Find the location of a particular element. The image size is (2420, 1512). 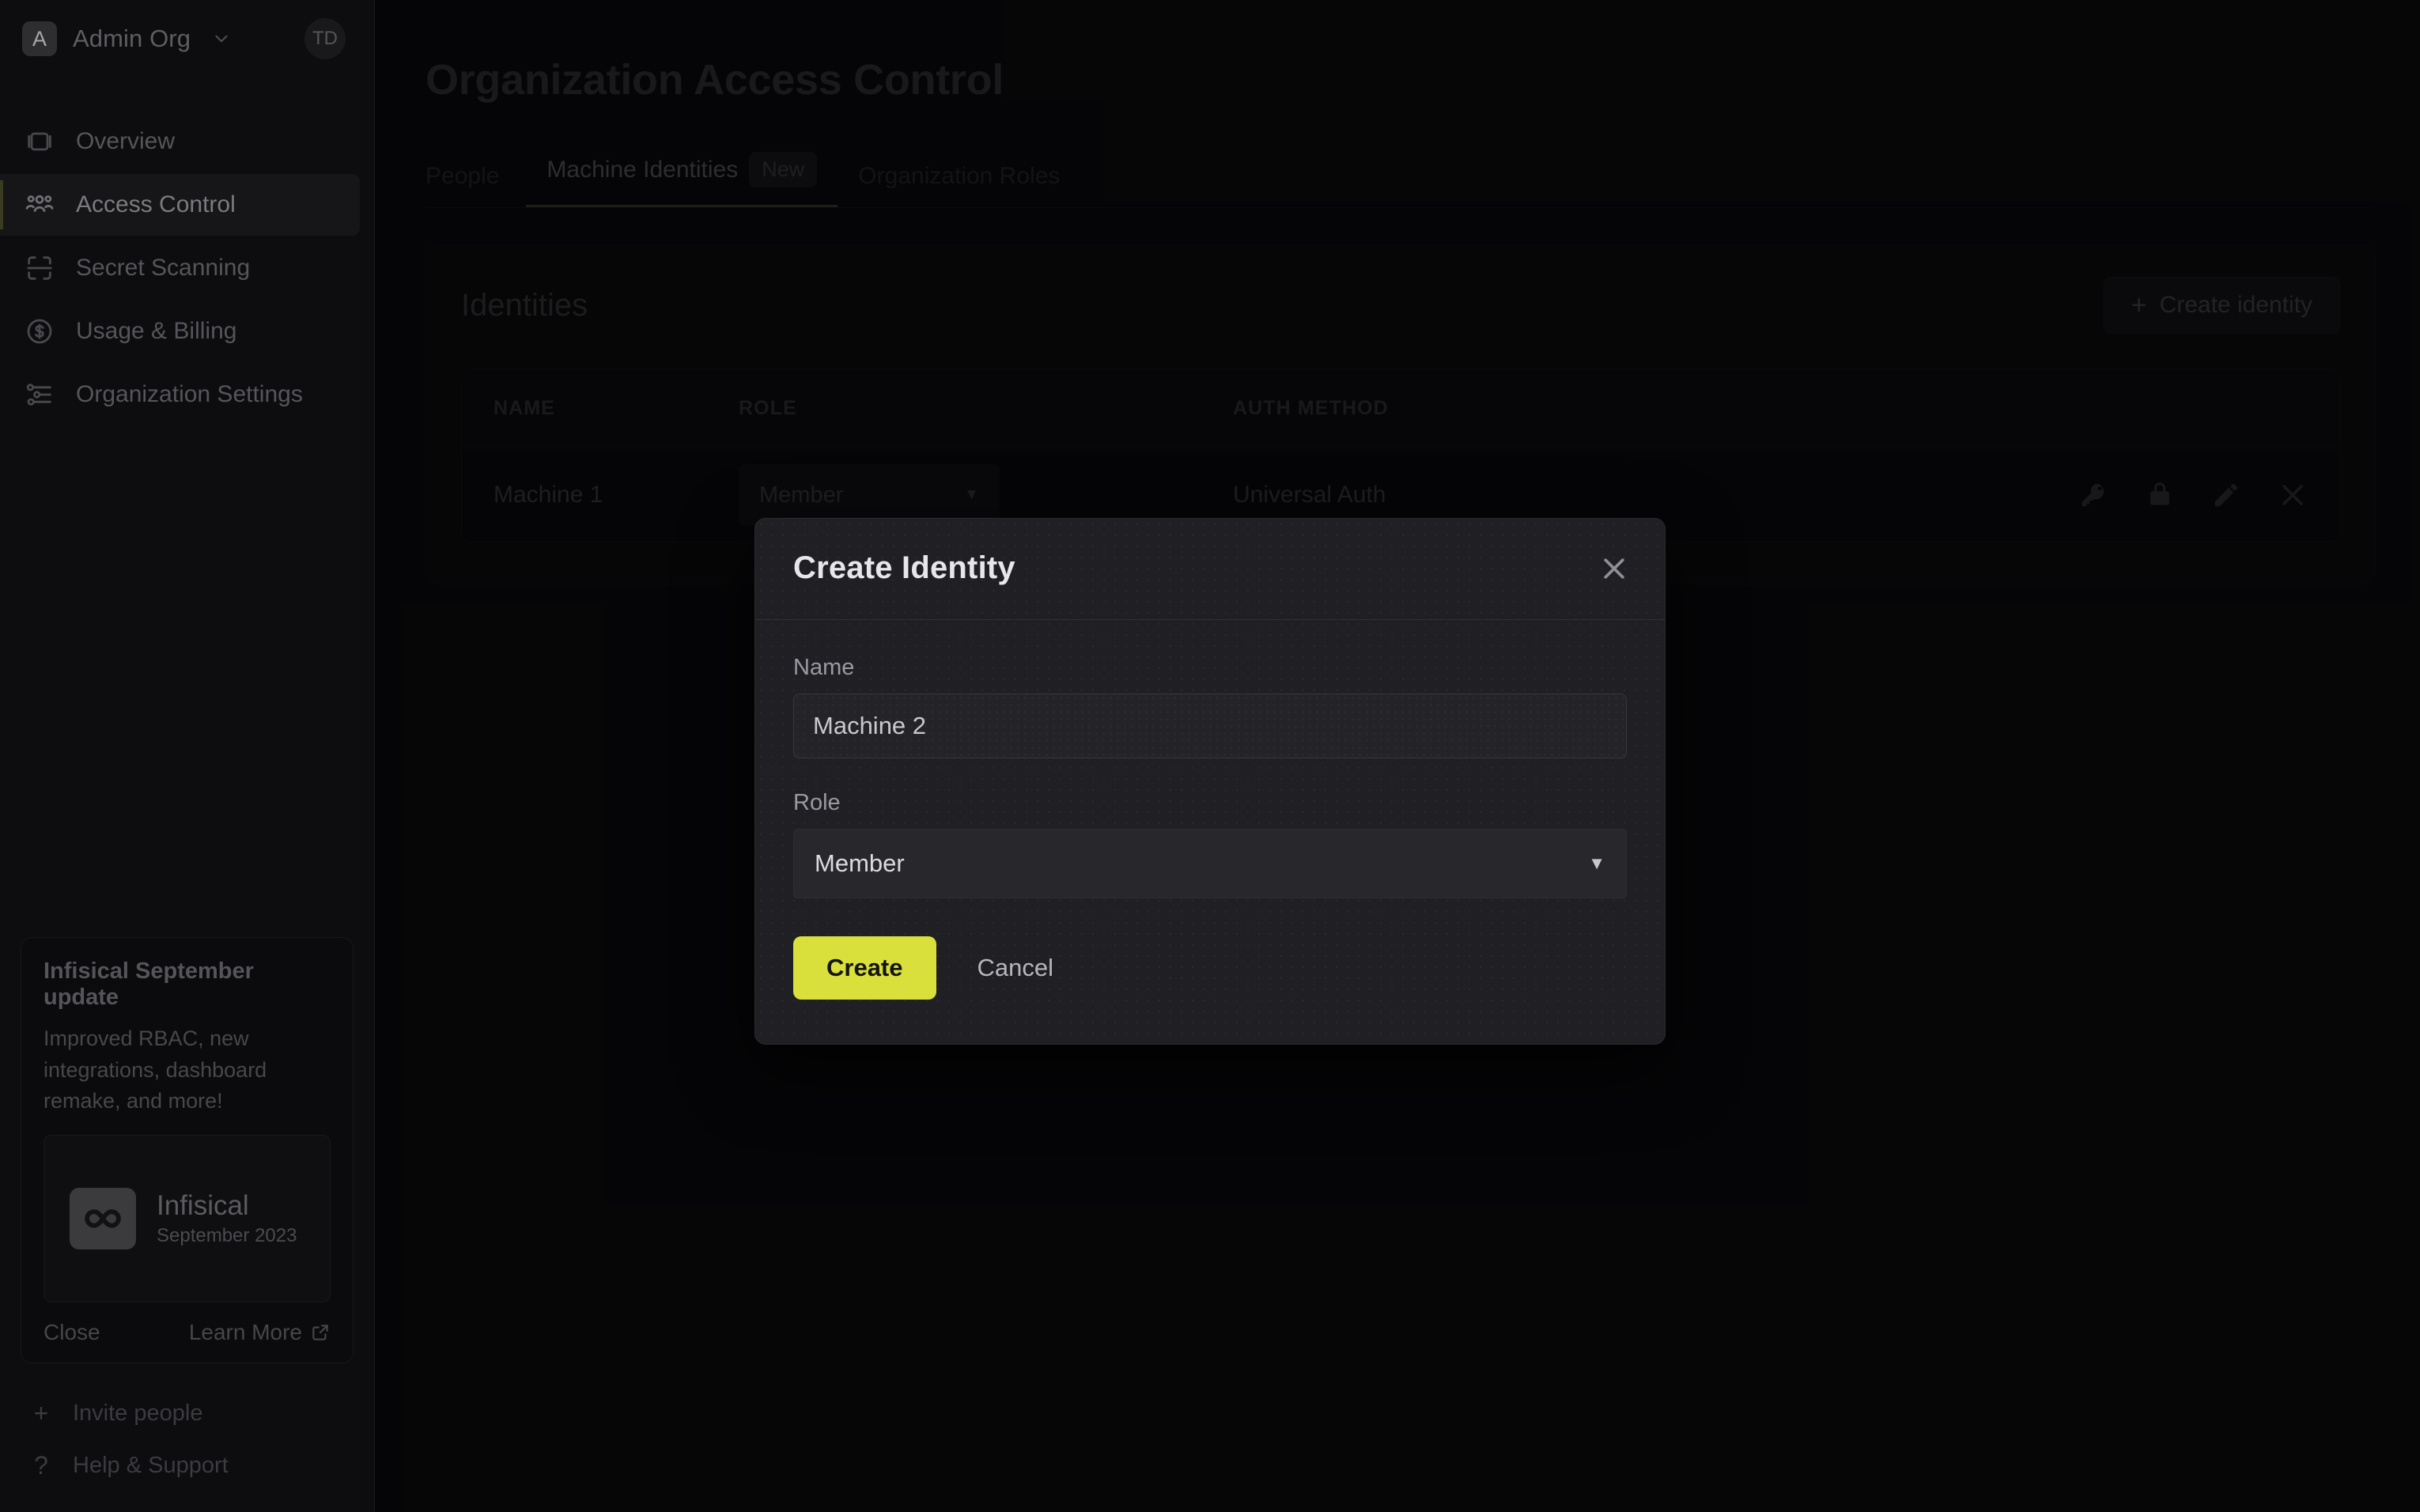

sidebar-item-organization-settings: Organization Settings is located at coordinates (180, 395).